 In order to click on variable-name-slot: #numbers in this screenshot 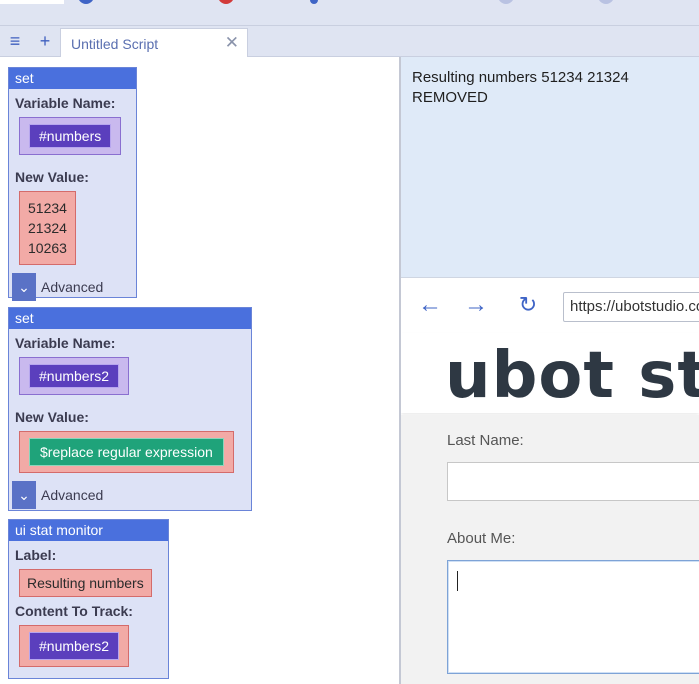, I will do `click(70, 136)`.